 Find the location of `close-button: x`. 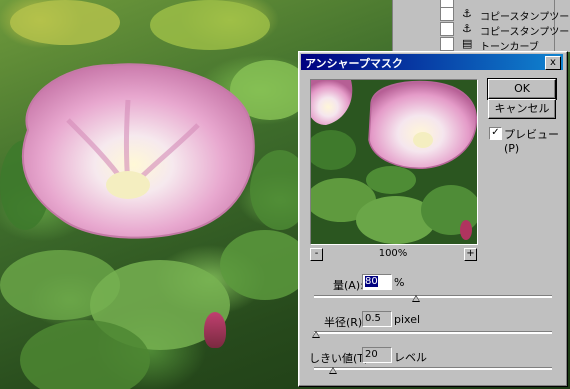

close-button: x is located at coordinates (553, 63).